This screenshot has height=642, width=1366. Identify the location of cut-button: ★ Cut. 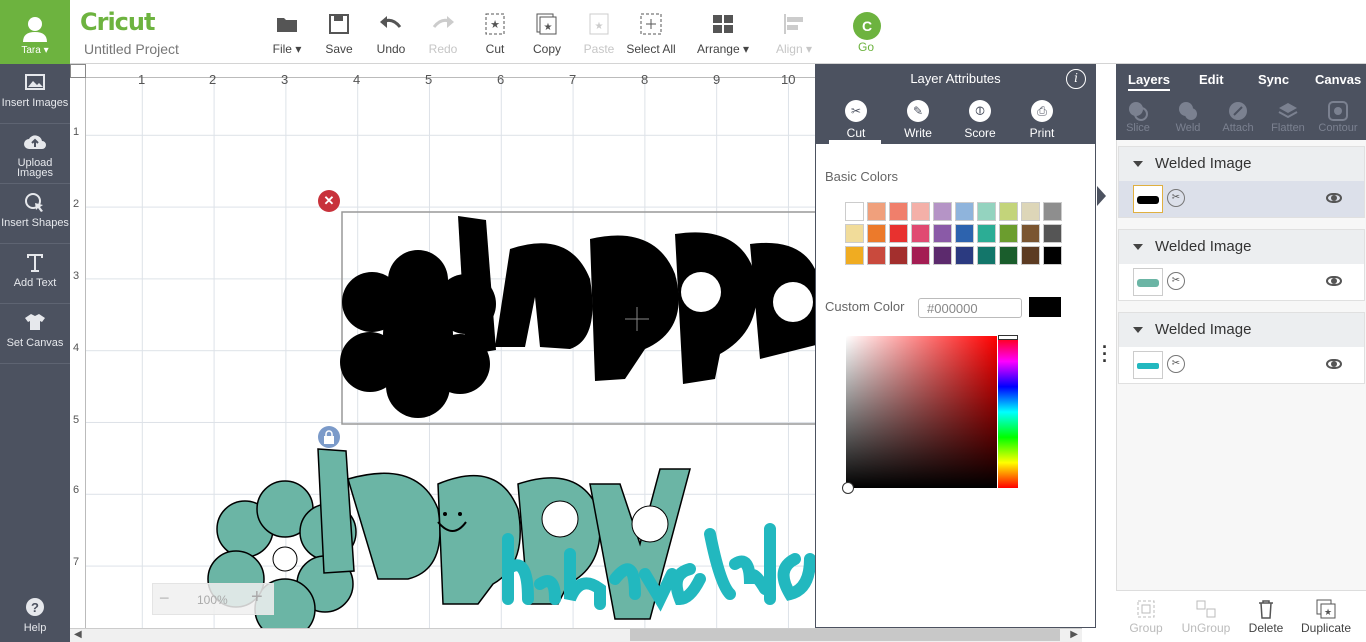
(495, 34).